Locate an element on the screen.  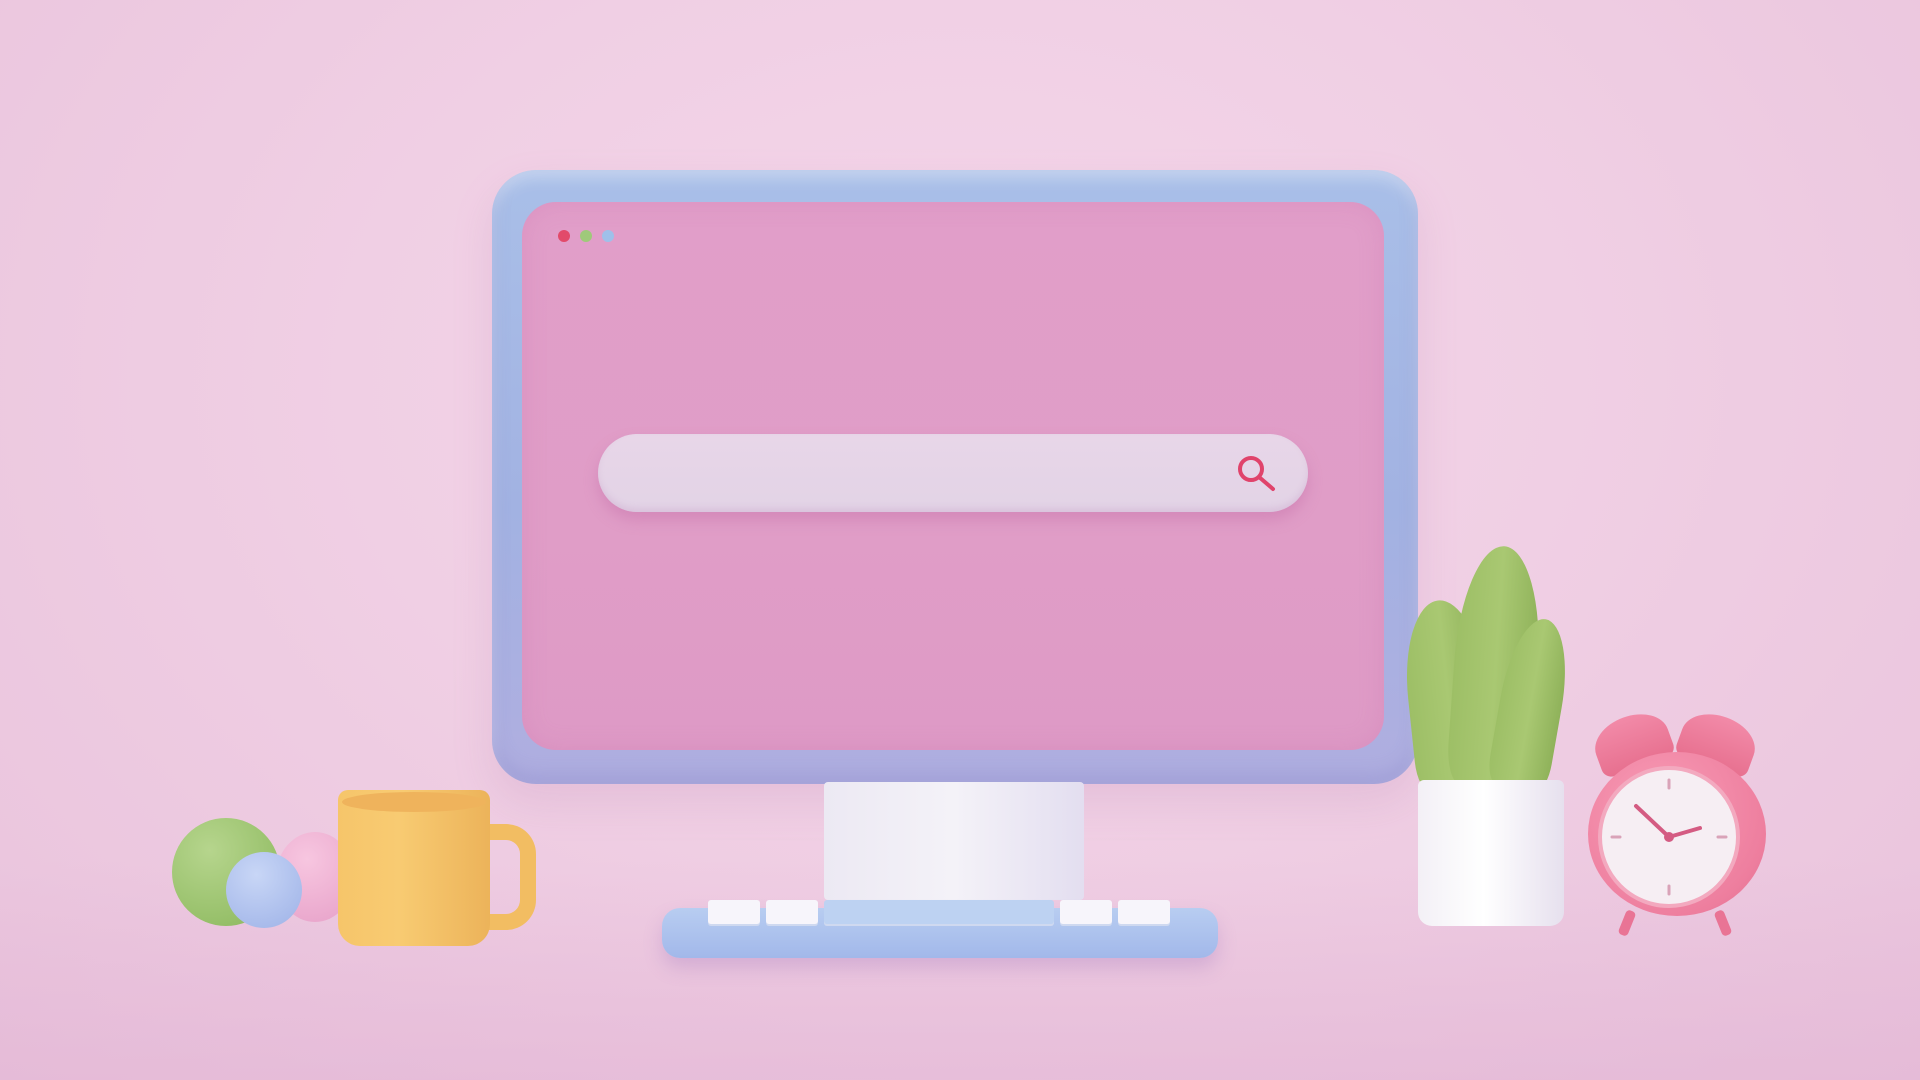
mug-body is located at coordinates (414, 868).